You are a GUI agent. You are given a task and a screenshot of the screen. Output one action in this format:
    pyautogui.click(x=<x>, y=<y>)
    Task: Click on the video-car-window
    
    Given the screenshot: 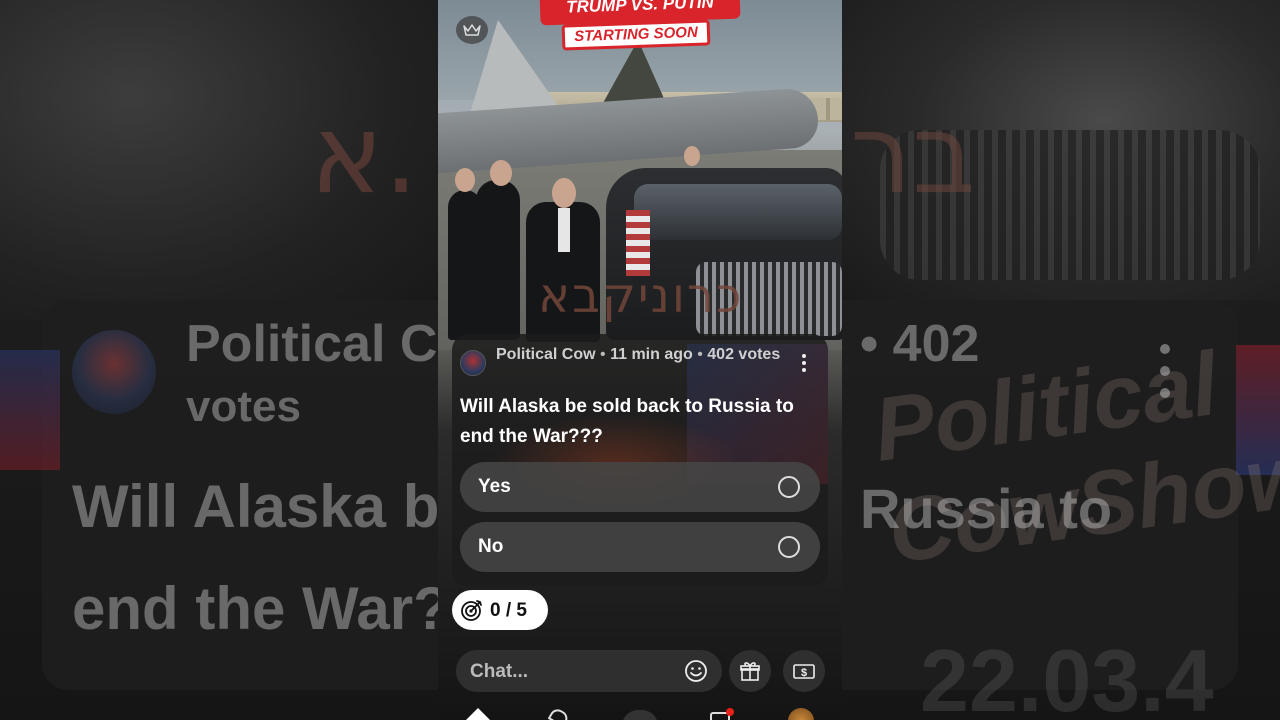 What is the action you would take?
    pyautogui.click(x=738, y=212)
    